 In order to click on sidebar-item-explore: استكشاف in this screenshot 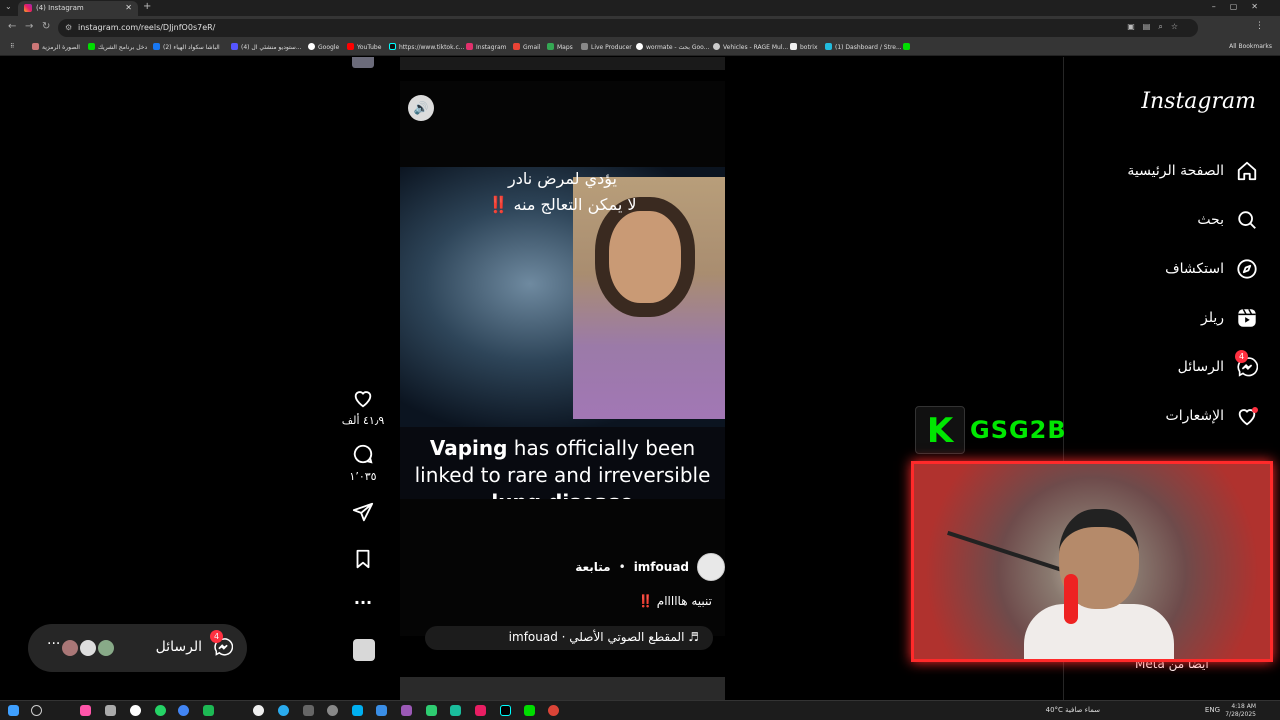, I will do `click(1211, 269)`.